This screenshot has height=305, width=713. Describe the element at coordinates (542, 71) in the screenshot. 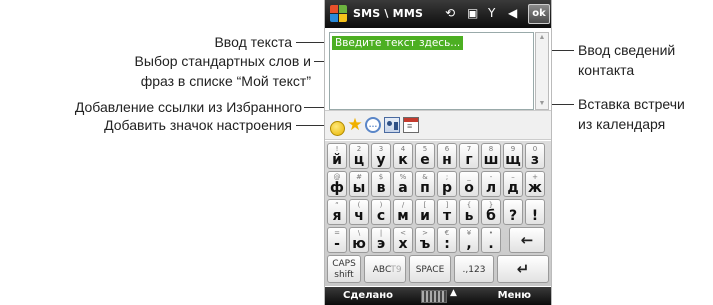

I see `vertical-scrollbar: ▲ ▼` at that location.